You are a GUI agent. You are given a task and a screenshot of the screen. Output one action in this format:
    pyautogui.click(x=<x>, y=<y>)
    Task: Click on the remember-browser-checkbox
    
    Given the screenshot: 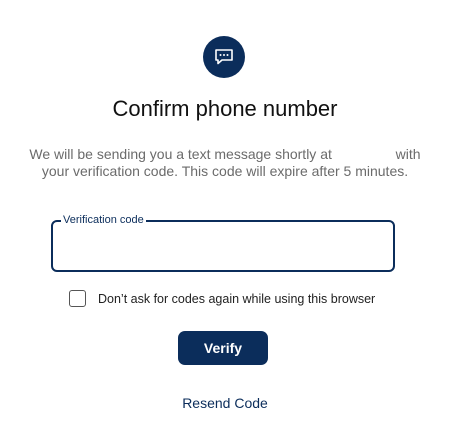 What is the action you would take?
    pyautogui.click(x=77, y=298)
    